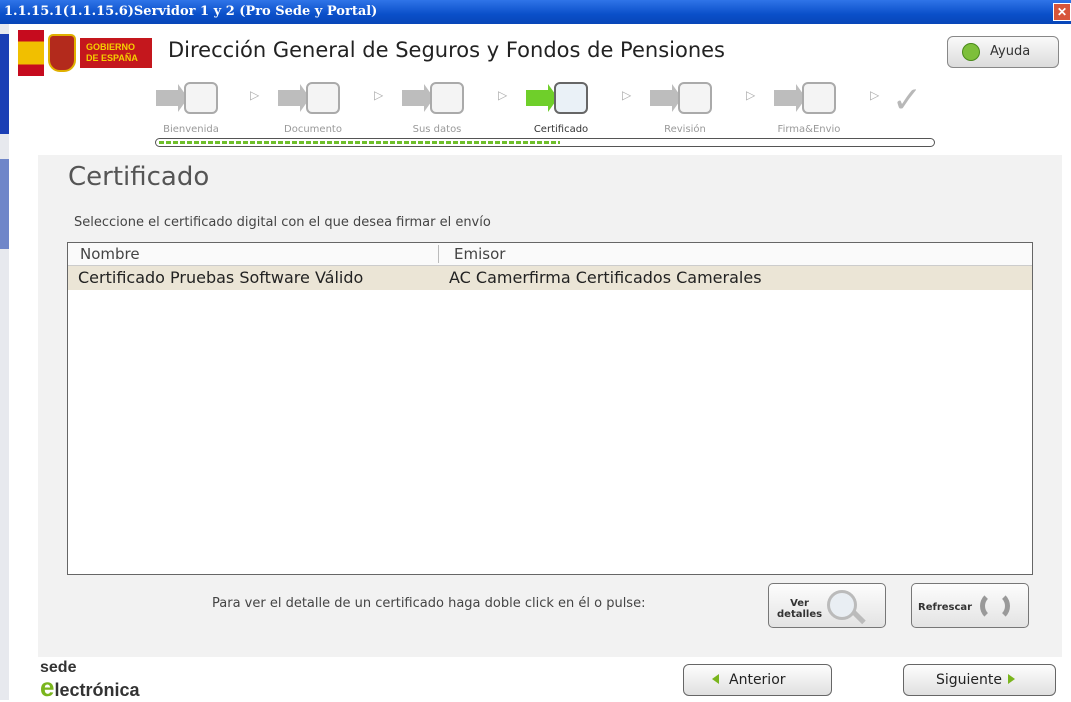  What do you see at coordinates (995, 606) in the screenshot?
I see `refresh-icon` at bounding box center [995, 606].